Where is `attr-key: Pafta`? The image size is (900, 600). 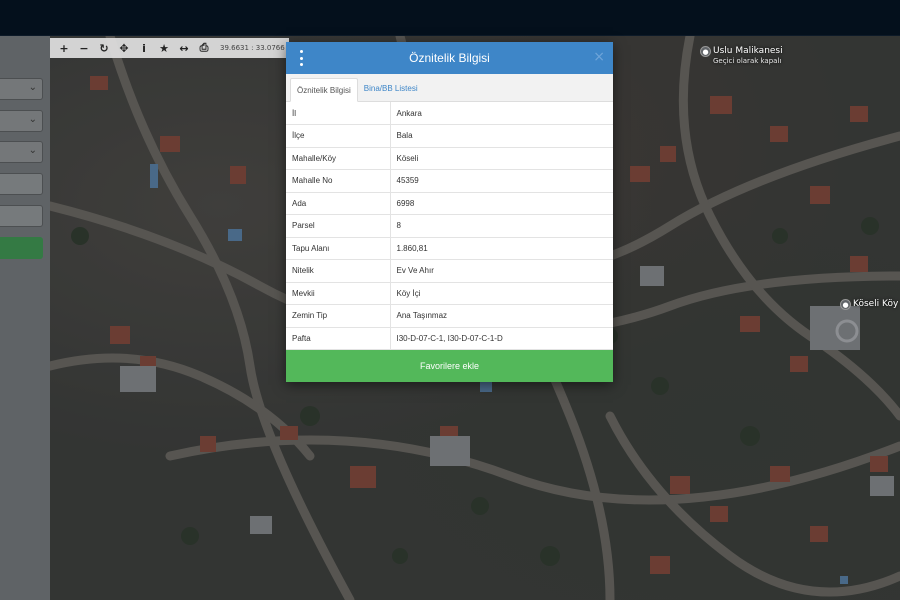 attr-key: Pafta is located at coordinates (338, 338).